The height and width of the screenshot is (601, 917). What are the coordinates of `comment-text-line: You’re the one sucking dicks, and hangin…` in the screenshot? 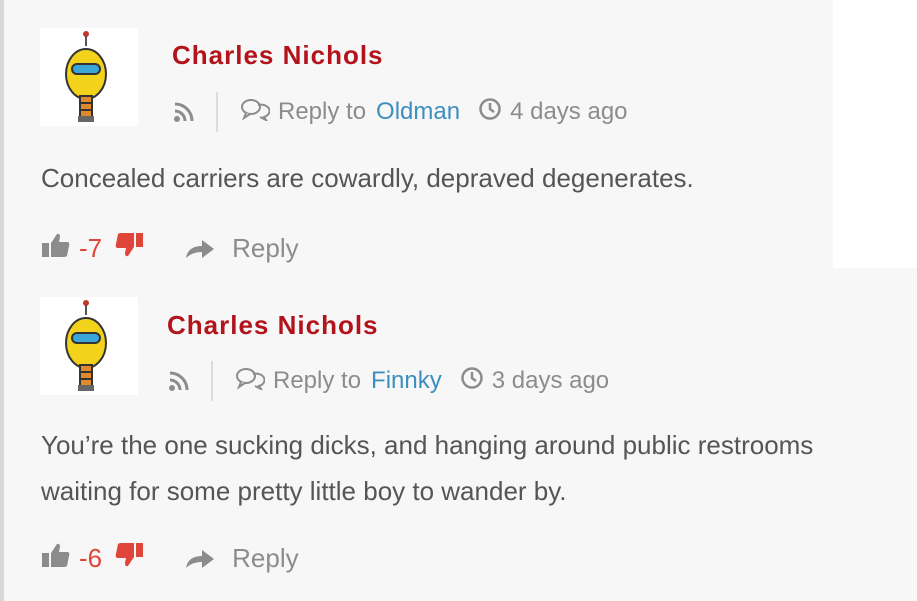 It's located at (427, 445).